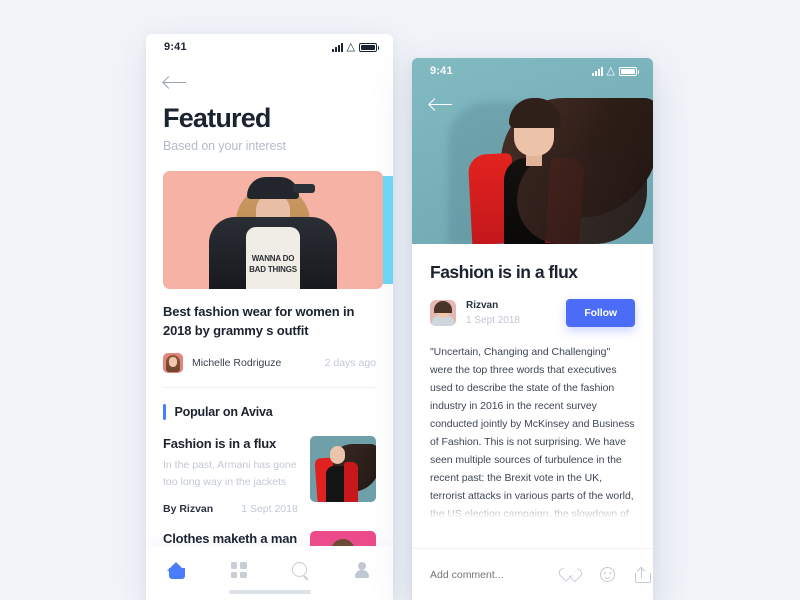 The height and width of the screenshot is (600, 800). Describe the element at coordinates (493, 313) in the screenshot. I see `article-author-meta: Rizvan 1 Sept 2018` at that location.